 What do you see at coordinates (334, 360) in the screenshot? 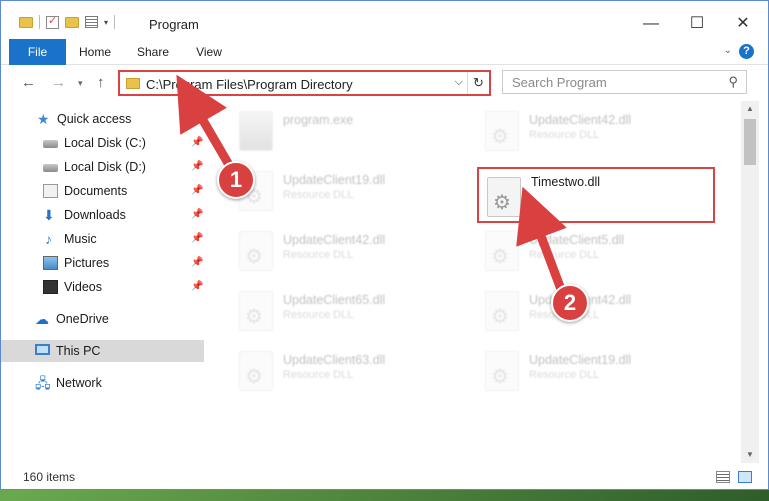
I see `file-name: UpdateClient63.dll` at bounding box center [334, 360].